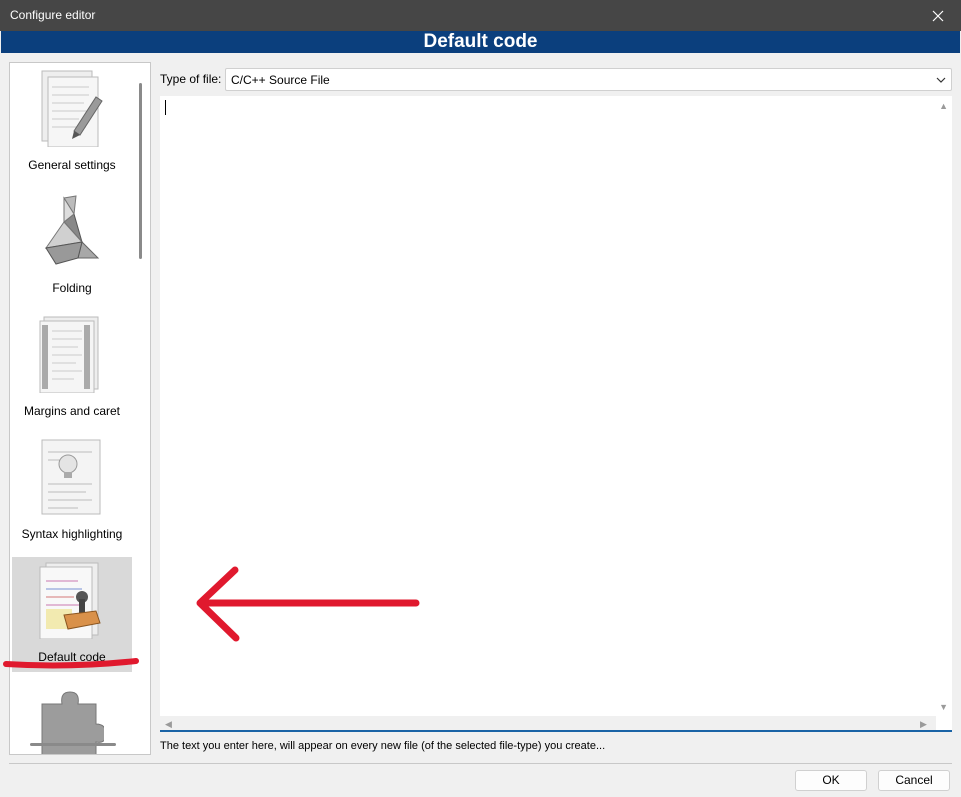 This screenshot has width=961, height=797. I want to click on close-icon, so click(938, 15).